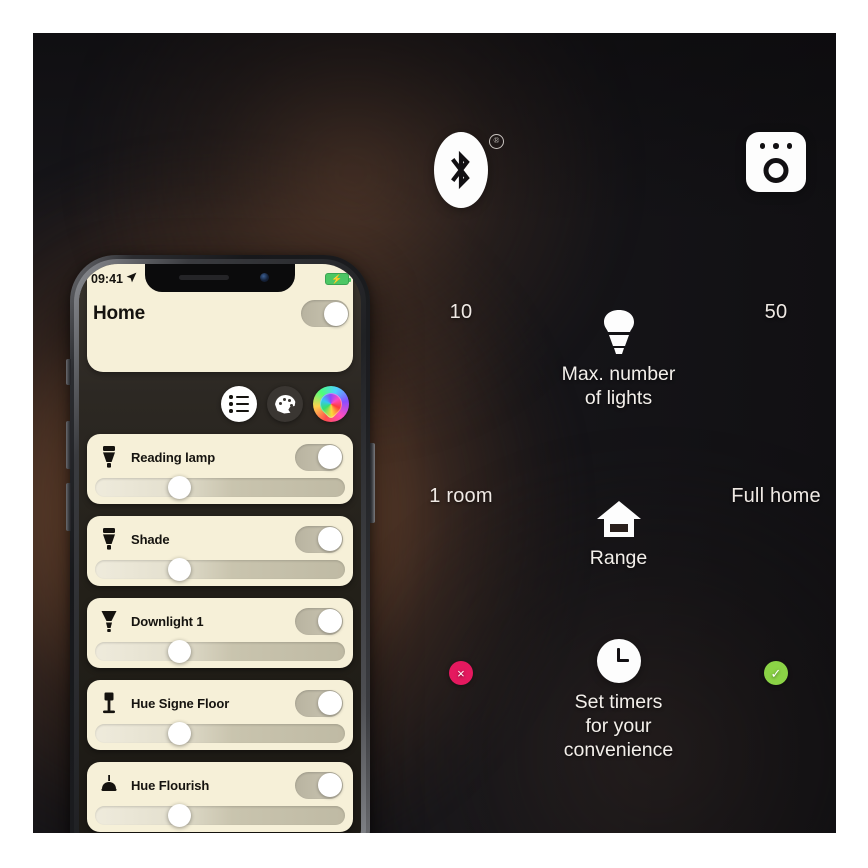 The image size is (868, 868). What do you see at coordinates (618, 749) in the screenshot?
I see `timers-caption-line3: convenience` at bounding box center [618, 749].